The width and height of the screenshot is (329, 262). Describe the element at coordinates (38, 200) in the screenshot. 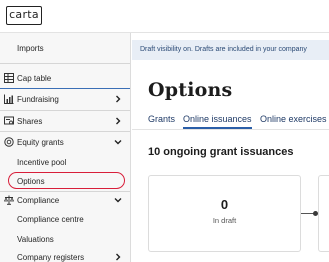

I see `sidebar-item-label: Compliance` at that location.